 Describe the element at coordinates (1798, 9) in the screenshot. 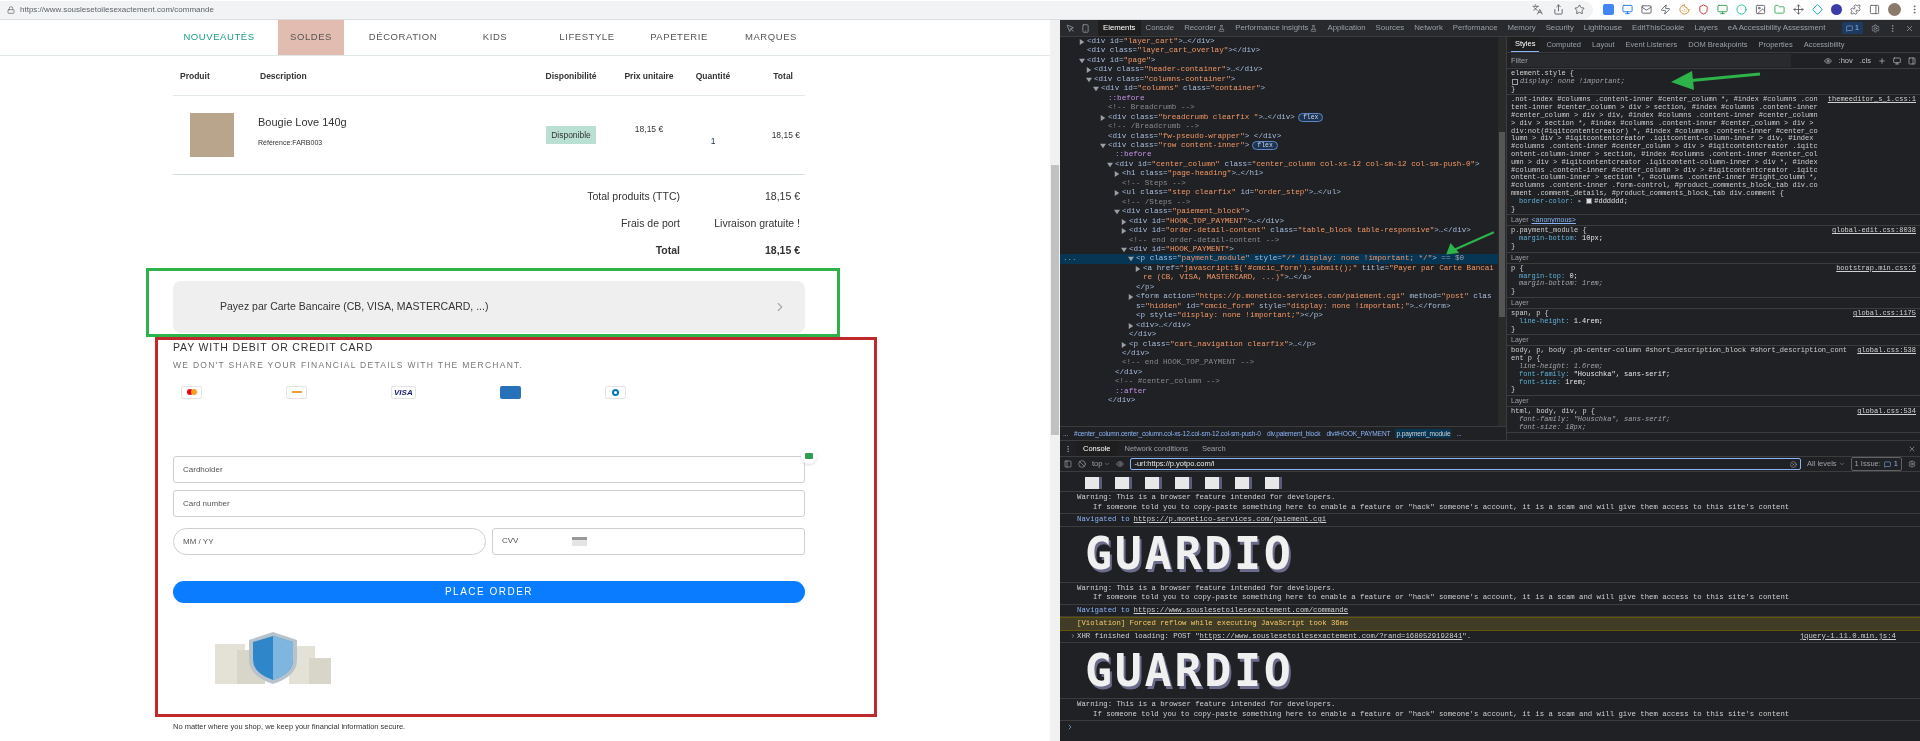

I see `move-icon` at that location.